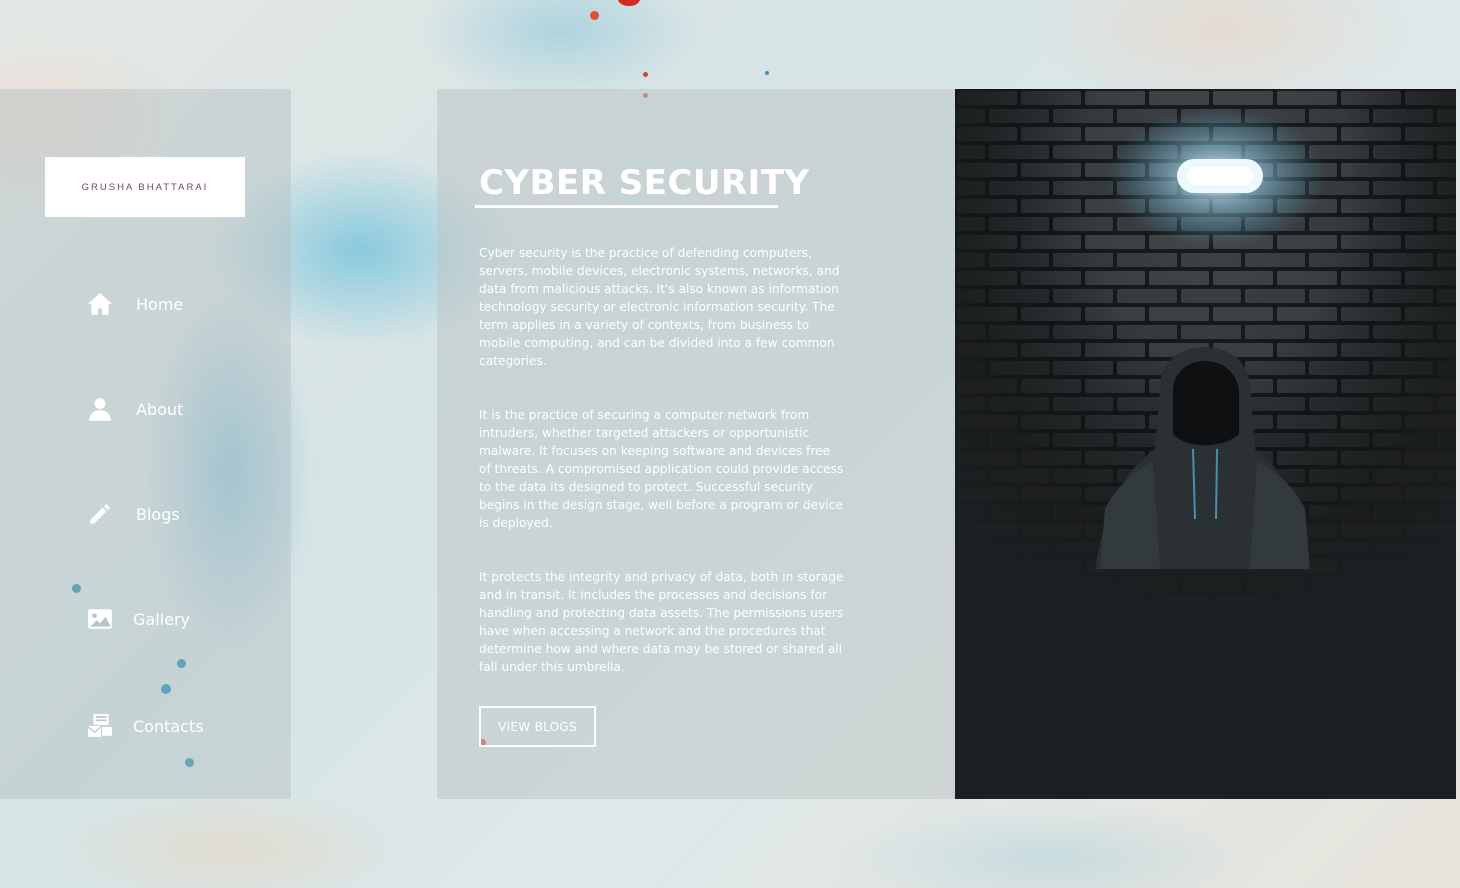  Describe the element at coordinates (160, 304) in the screenshot. I see `nav-label: Home` at that location.